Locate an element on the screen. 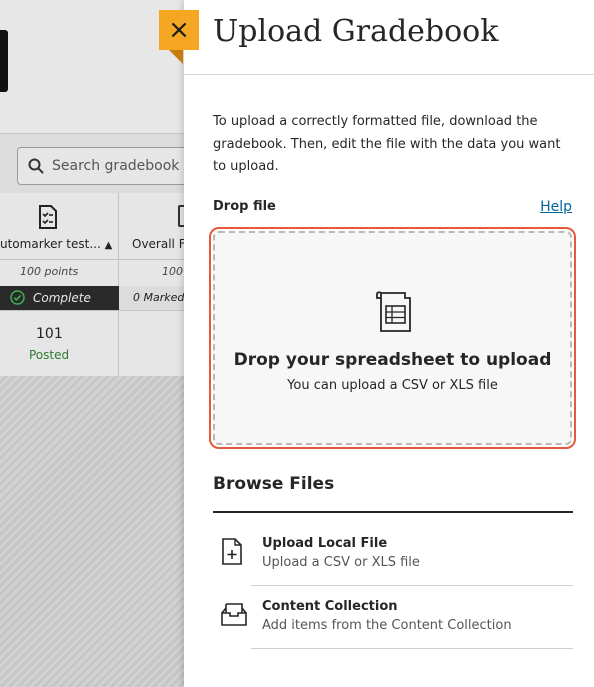  file-add-icon is located at coordinates (232, 551).